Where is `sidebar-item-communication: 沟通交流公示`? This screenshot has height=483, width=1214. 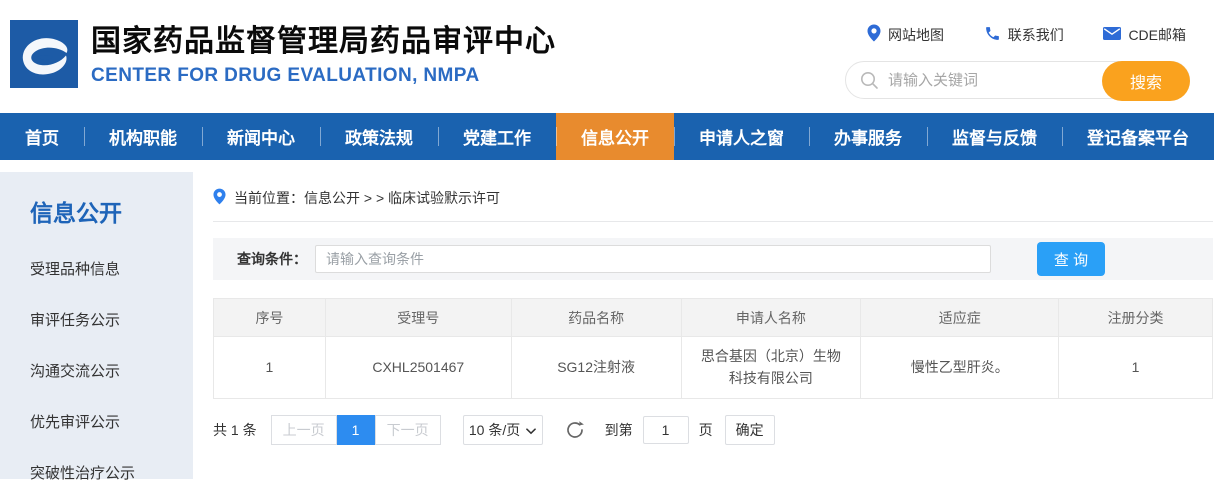
sidebar-item-communication: 沟通交流公示 is located at coordinates (111, 370).